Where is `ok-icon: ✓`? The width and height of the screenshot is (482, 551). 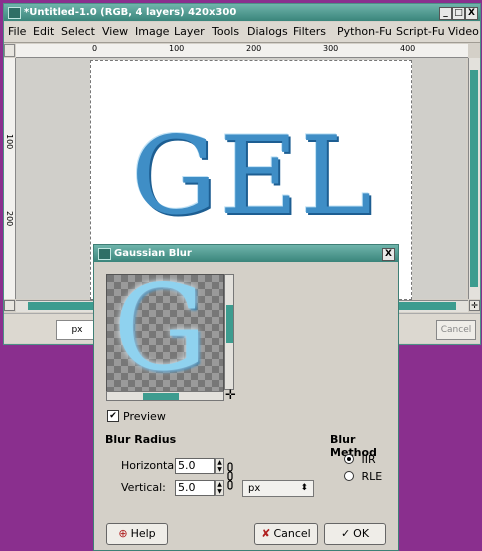
ok-icon: ✓ is located at coordinates (345, 533).